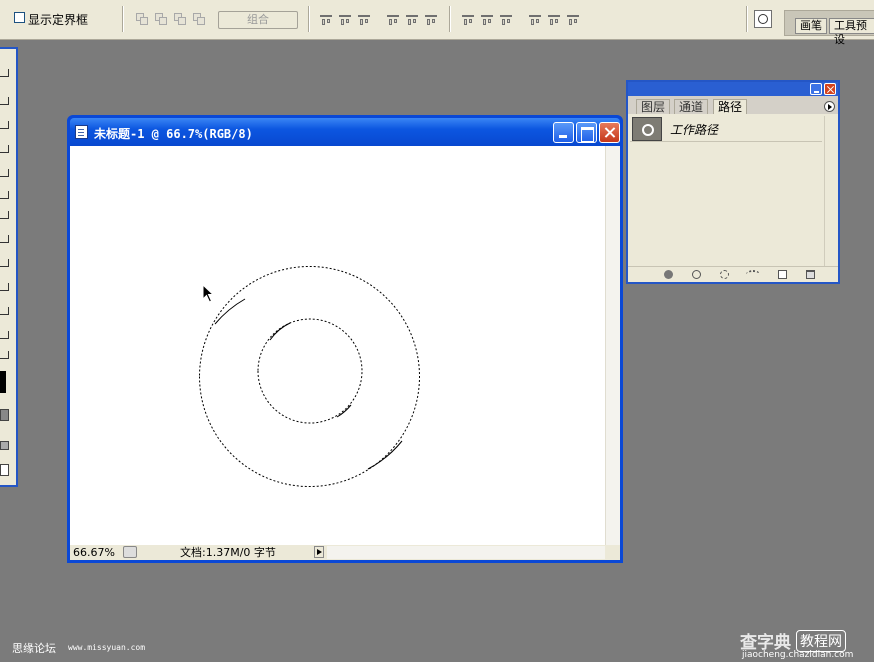 The image size is (874, 662). I want to click on outer-circle-path, so click(310, 376).